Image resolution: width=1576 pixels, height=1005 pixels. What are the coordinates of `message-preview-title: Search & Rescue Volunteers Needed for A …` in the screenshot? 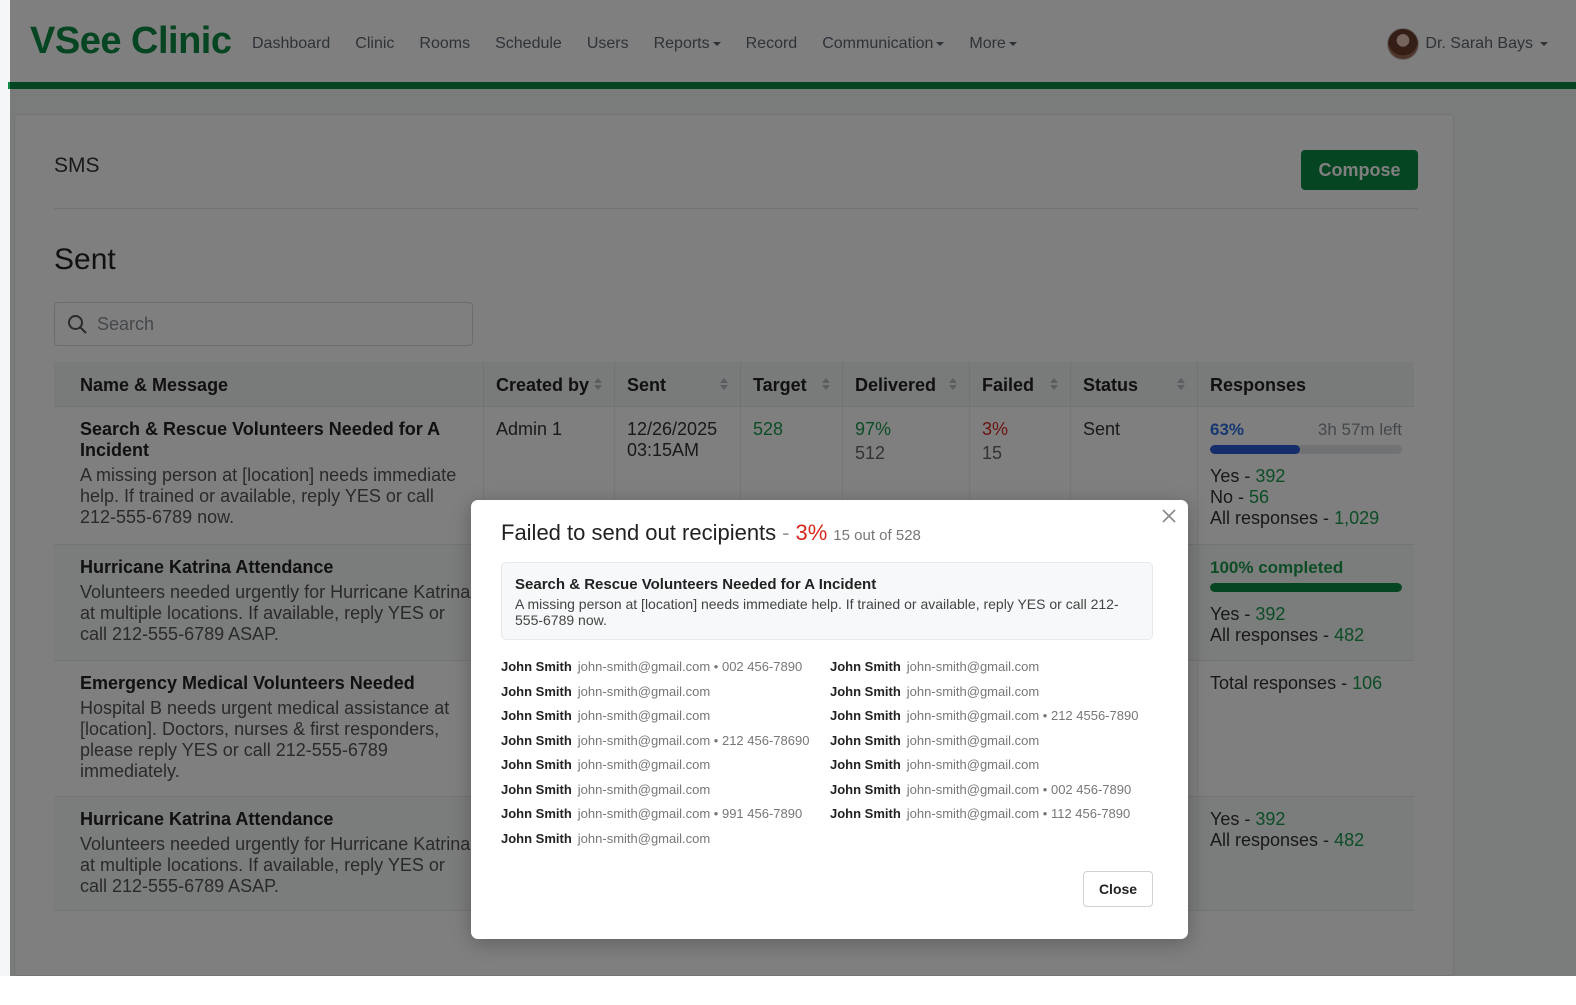 It's located at (696, 584).